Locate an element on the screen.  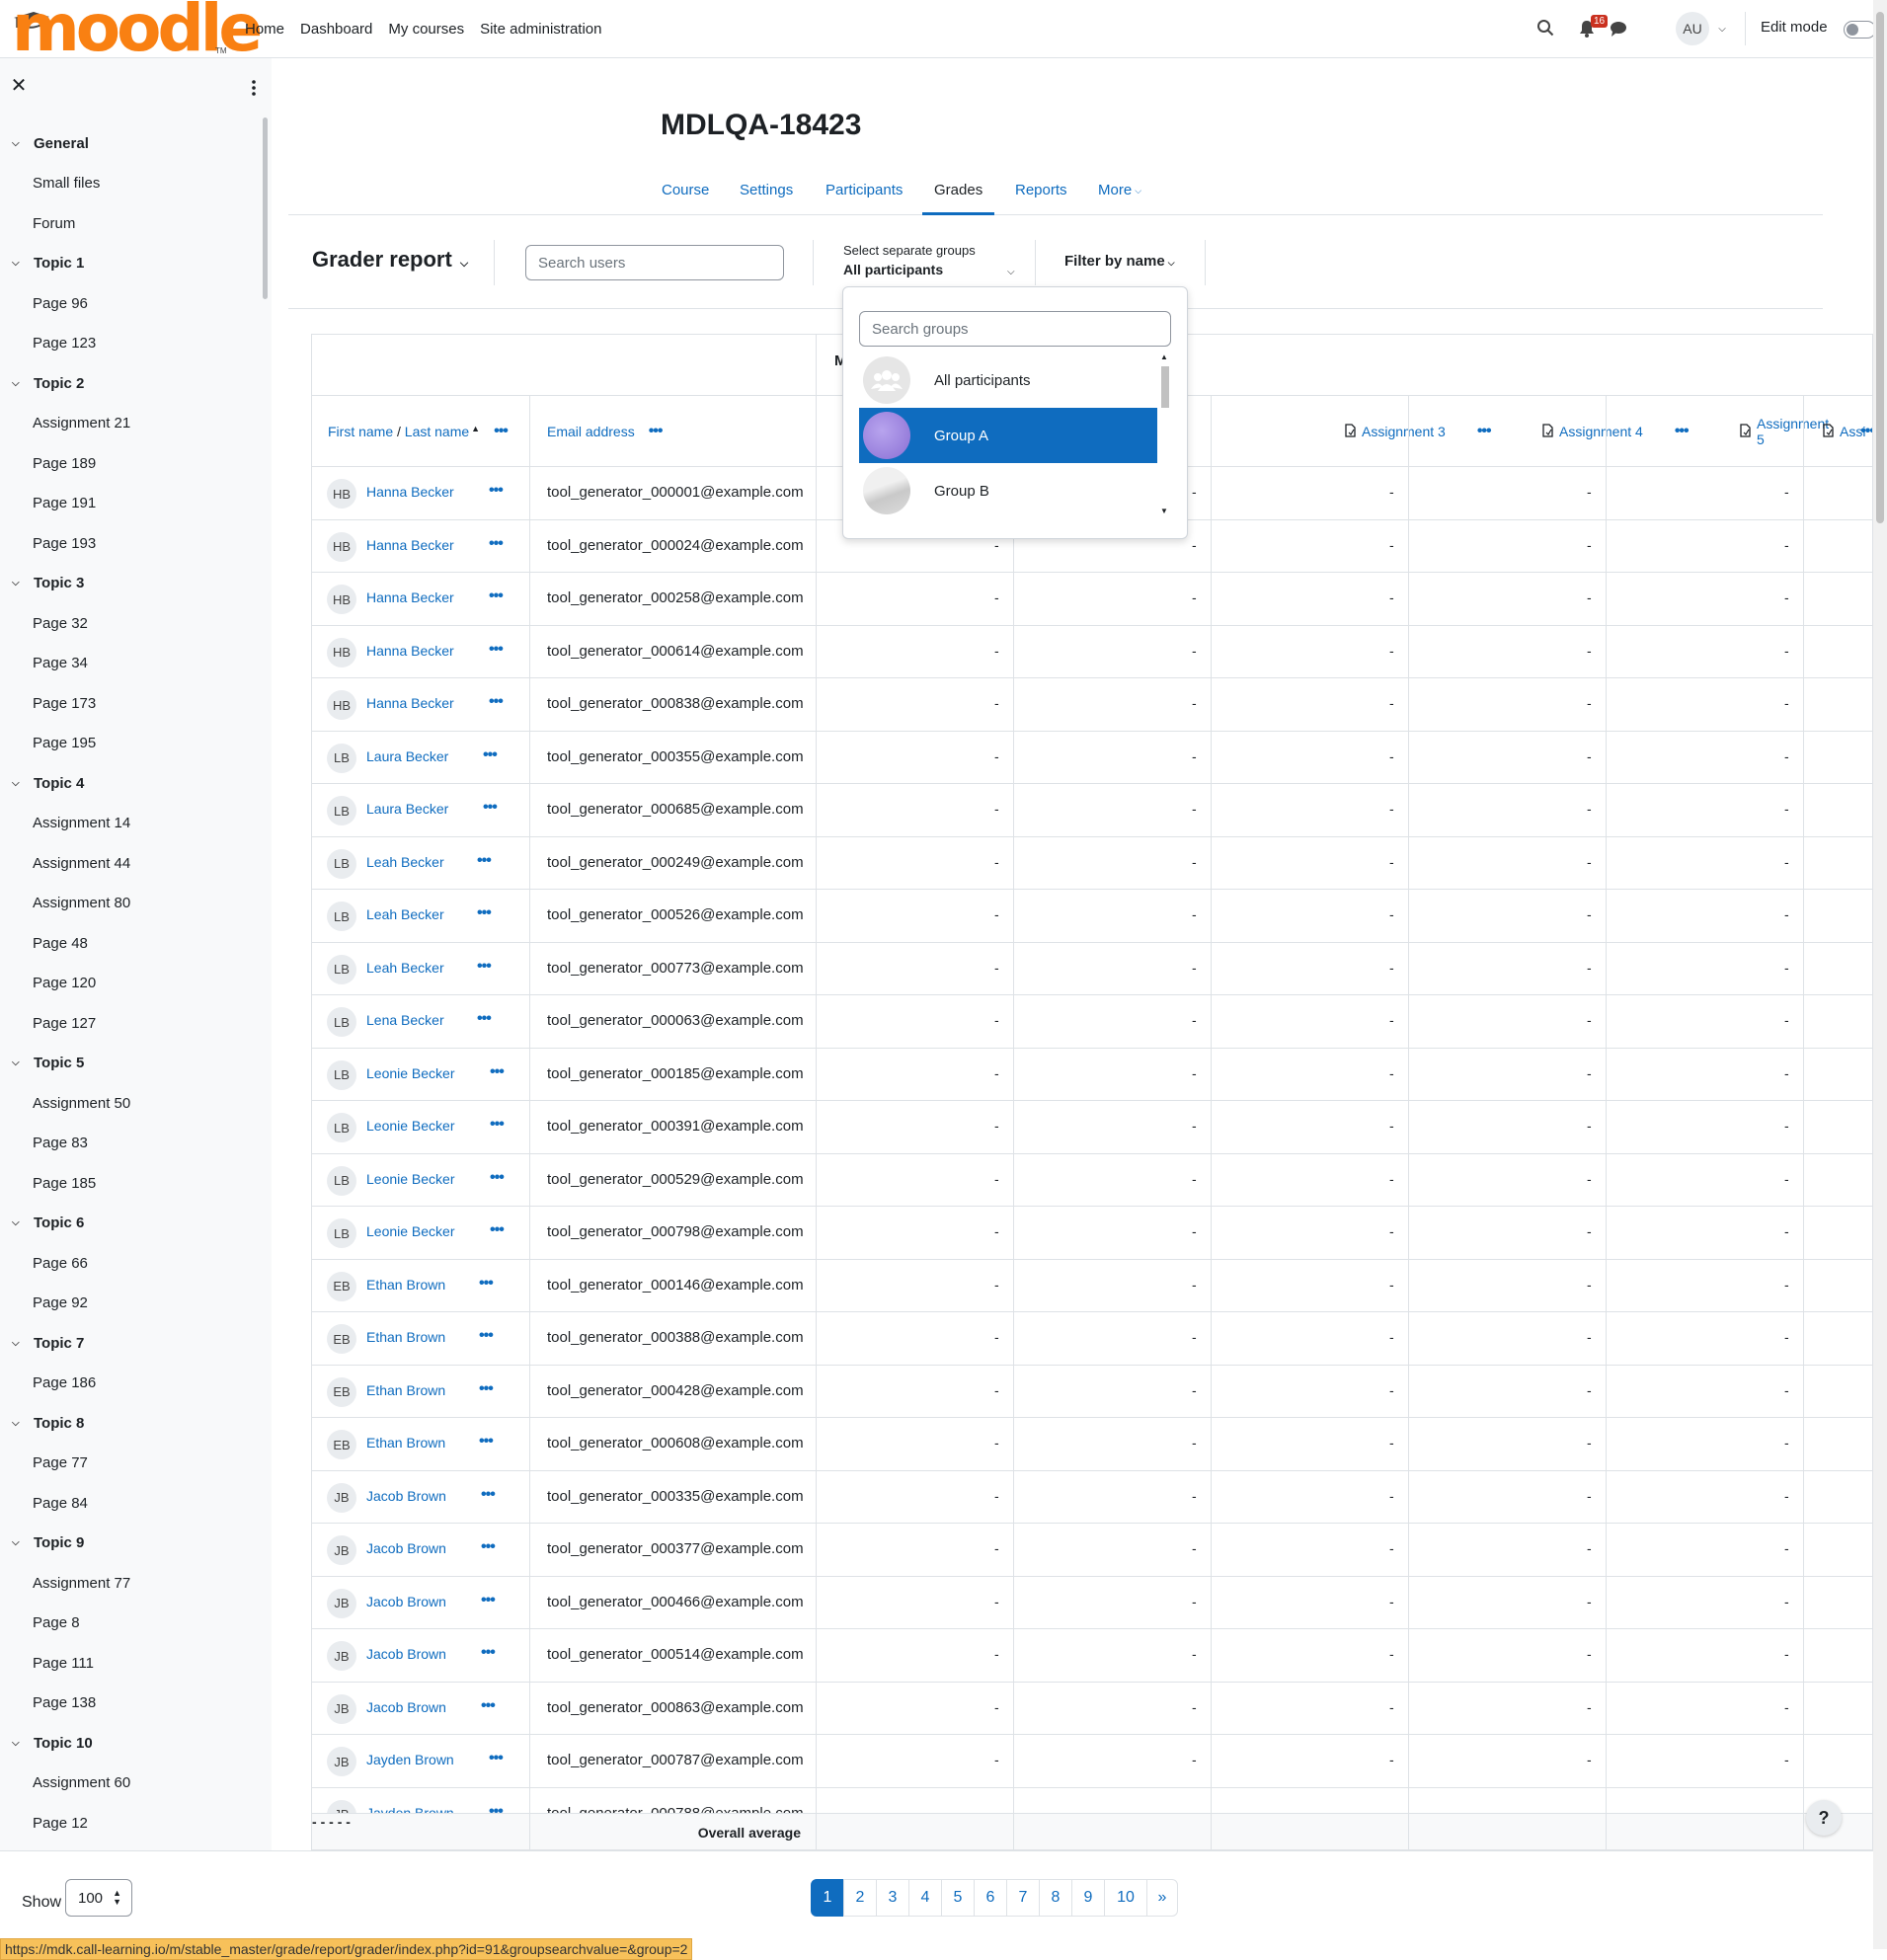
sidebar-item: Page 34 is located at coordinates (131, 664).